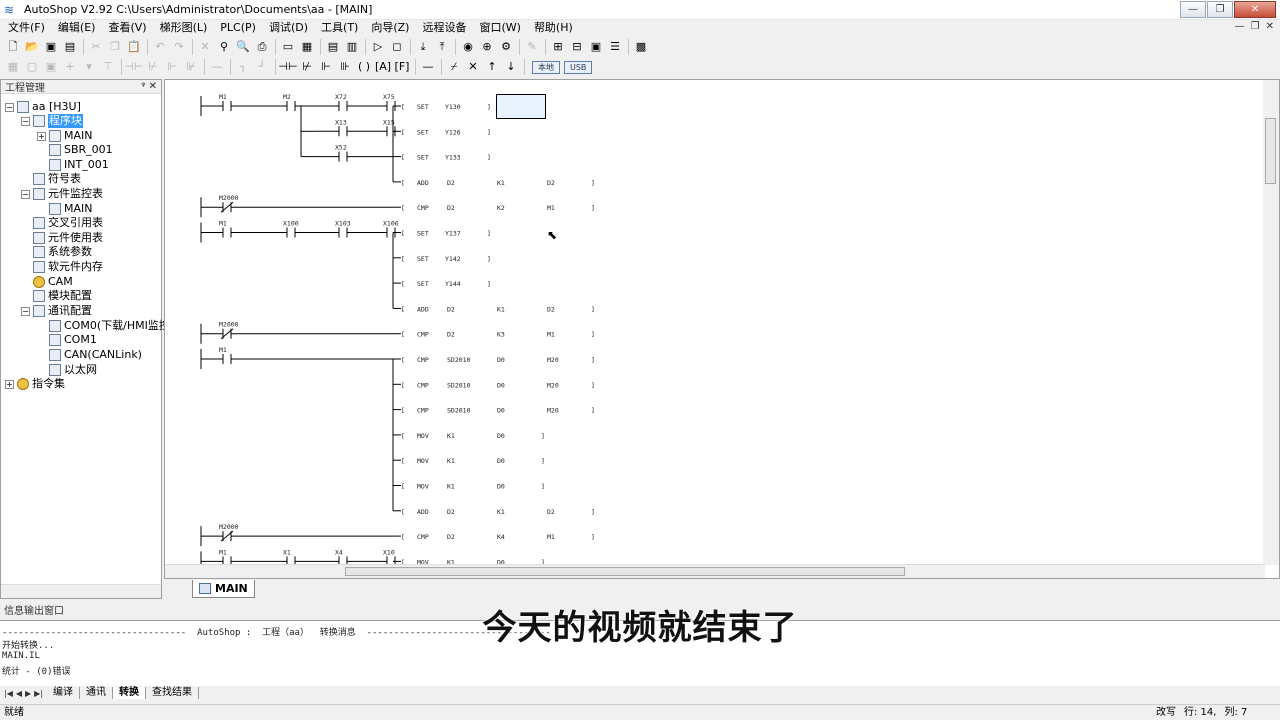  What do you see at coordinates (454, 67) in the screenshot?
I see `invert-icon: ⌿` at bounding box center [454, 67].